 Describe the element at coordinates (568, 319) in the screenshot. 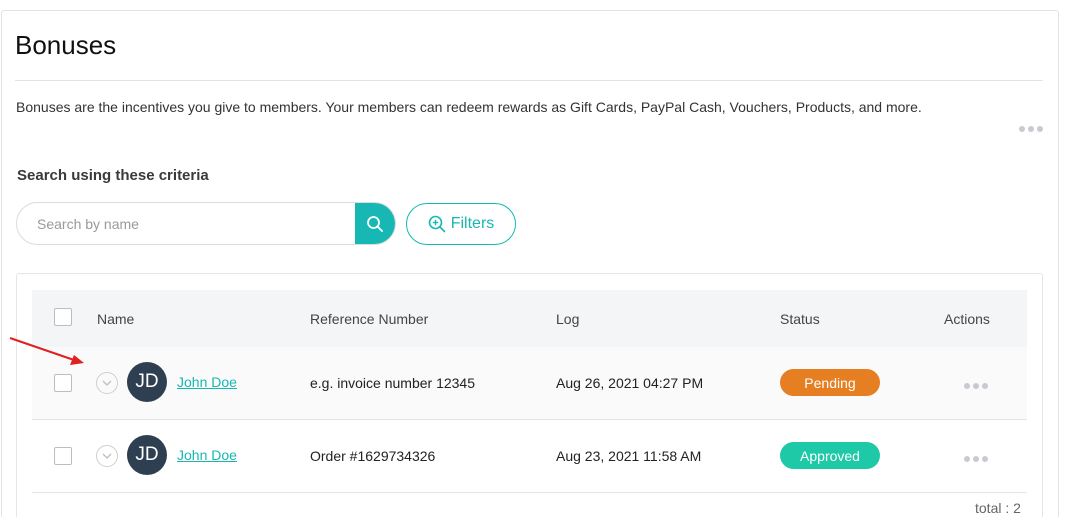

I see `column-header-log: Log` at that location.